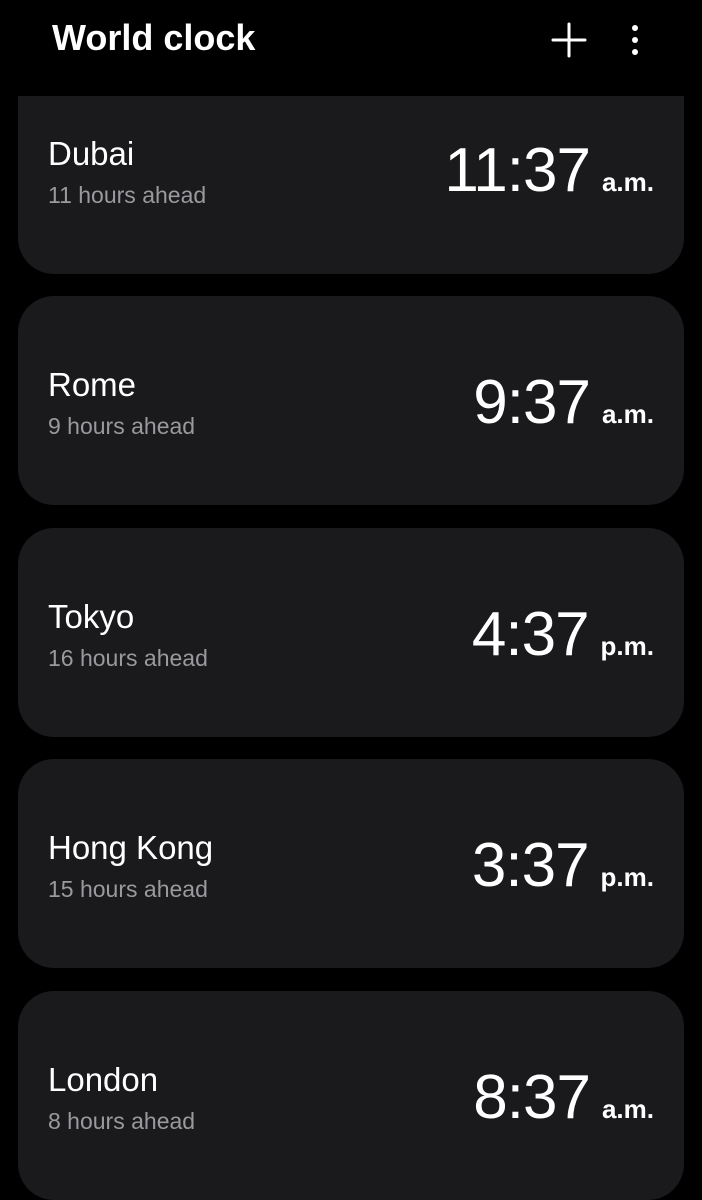  Describe the element at coordinates (103, 1079) in the screenshot. I see `city-name: London` at that location.